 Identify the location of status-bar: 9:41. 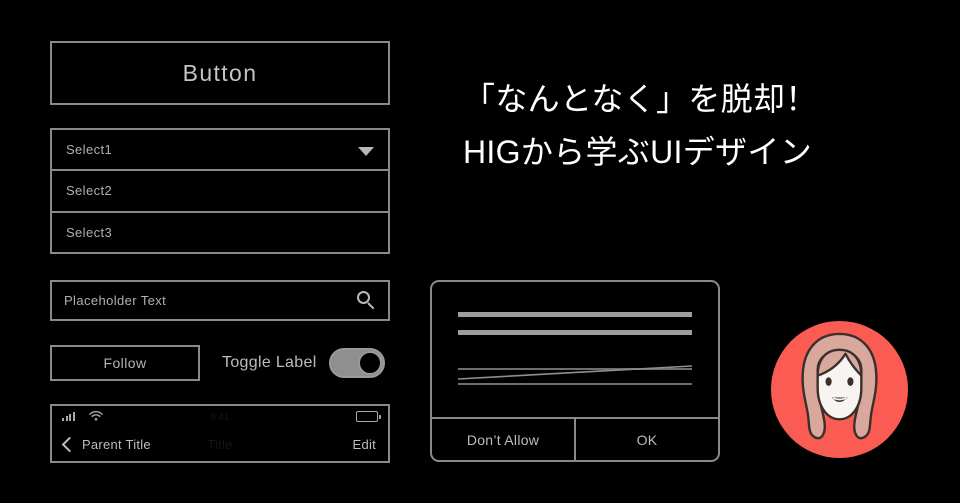
(220, 416).